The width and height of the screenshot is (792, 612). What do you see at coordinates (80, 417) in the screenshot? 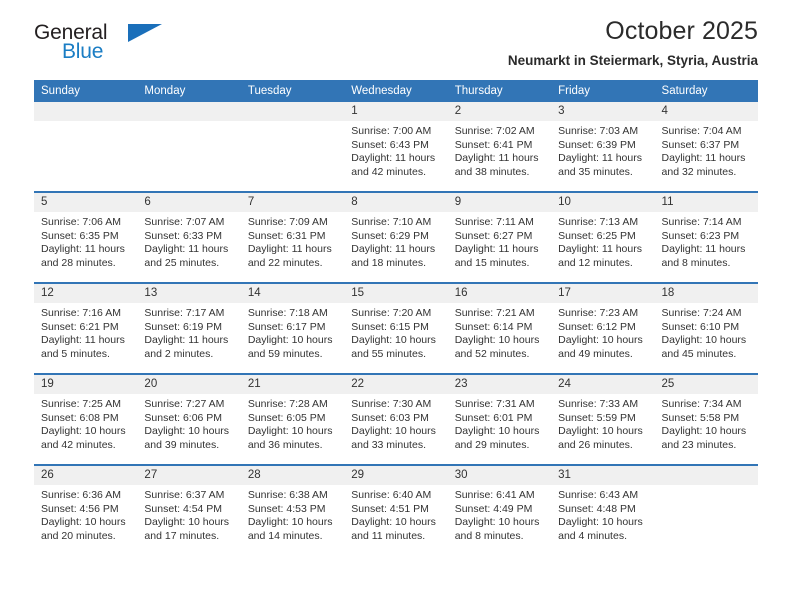
I see `sunset-text: Sunset: 6:08 PM` at bounding box center [80, 417].